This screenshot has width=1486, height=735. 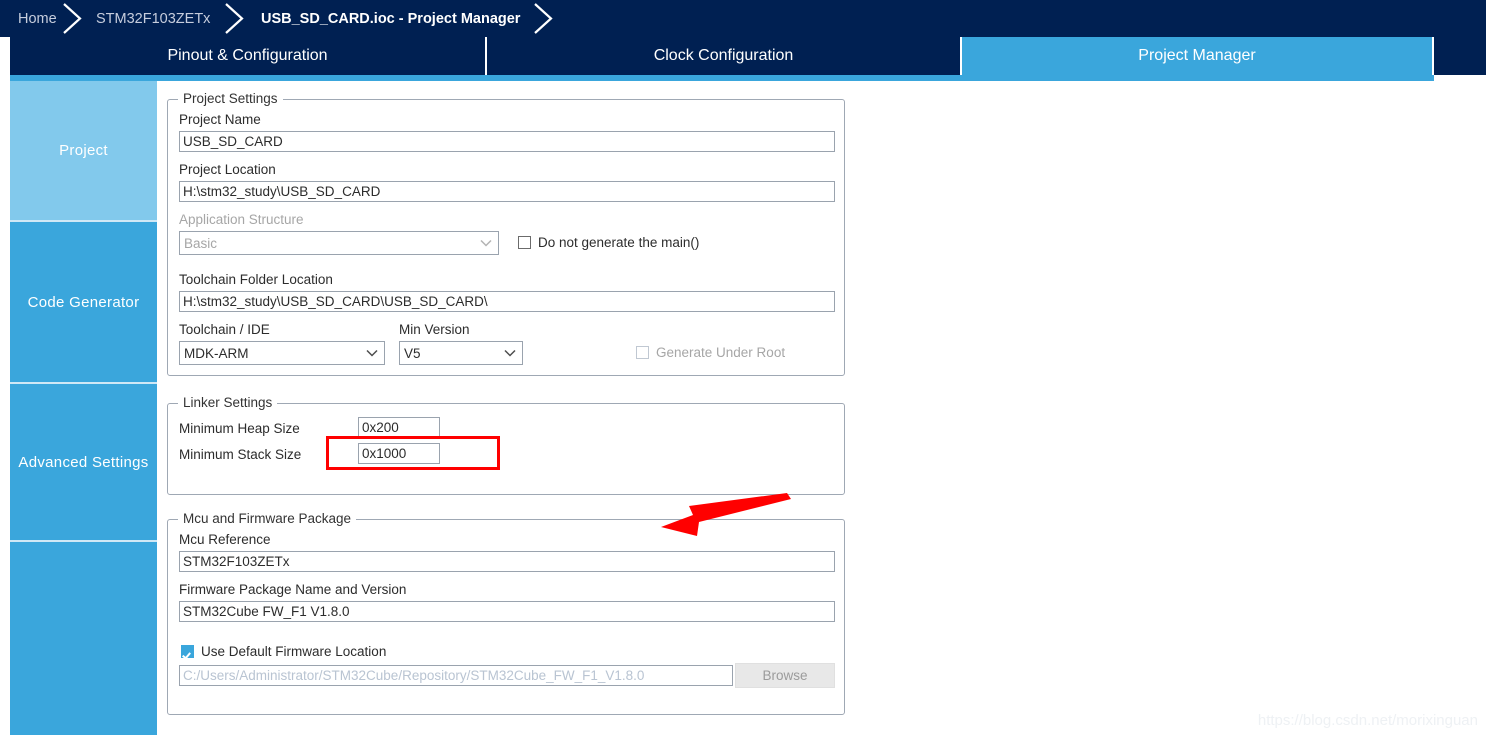 I want to click on do-not-generate-main-checkbox: Do not generate the main(), so click(x=608, y=242).